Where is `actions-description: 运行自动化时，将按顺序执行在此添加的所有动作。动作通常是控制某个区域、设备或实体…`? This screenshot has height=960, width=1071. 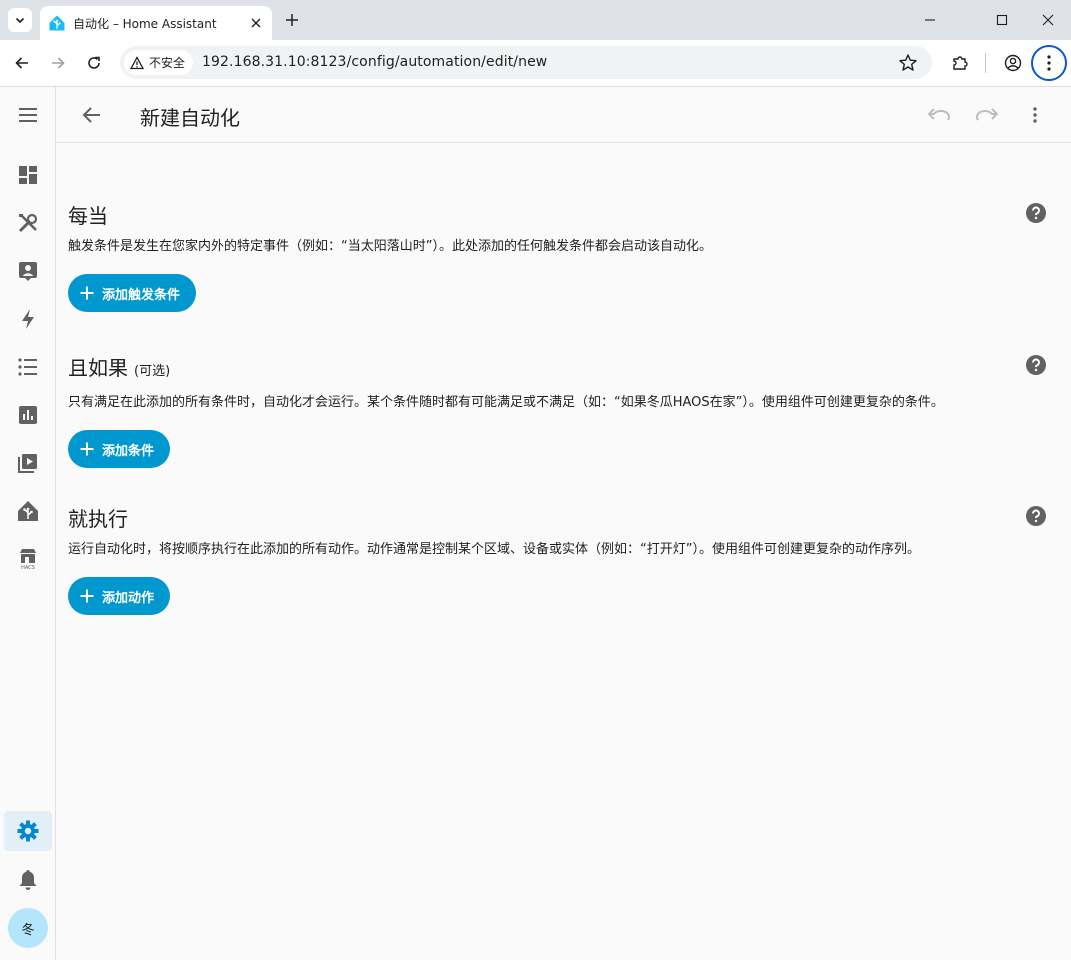
actions-description: 运行自动化时，将按顺序执行在此添加的所有动作。动作通常是控制某个区域、设备或实体… is located at coordinates (494, 549).